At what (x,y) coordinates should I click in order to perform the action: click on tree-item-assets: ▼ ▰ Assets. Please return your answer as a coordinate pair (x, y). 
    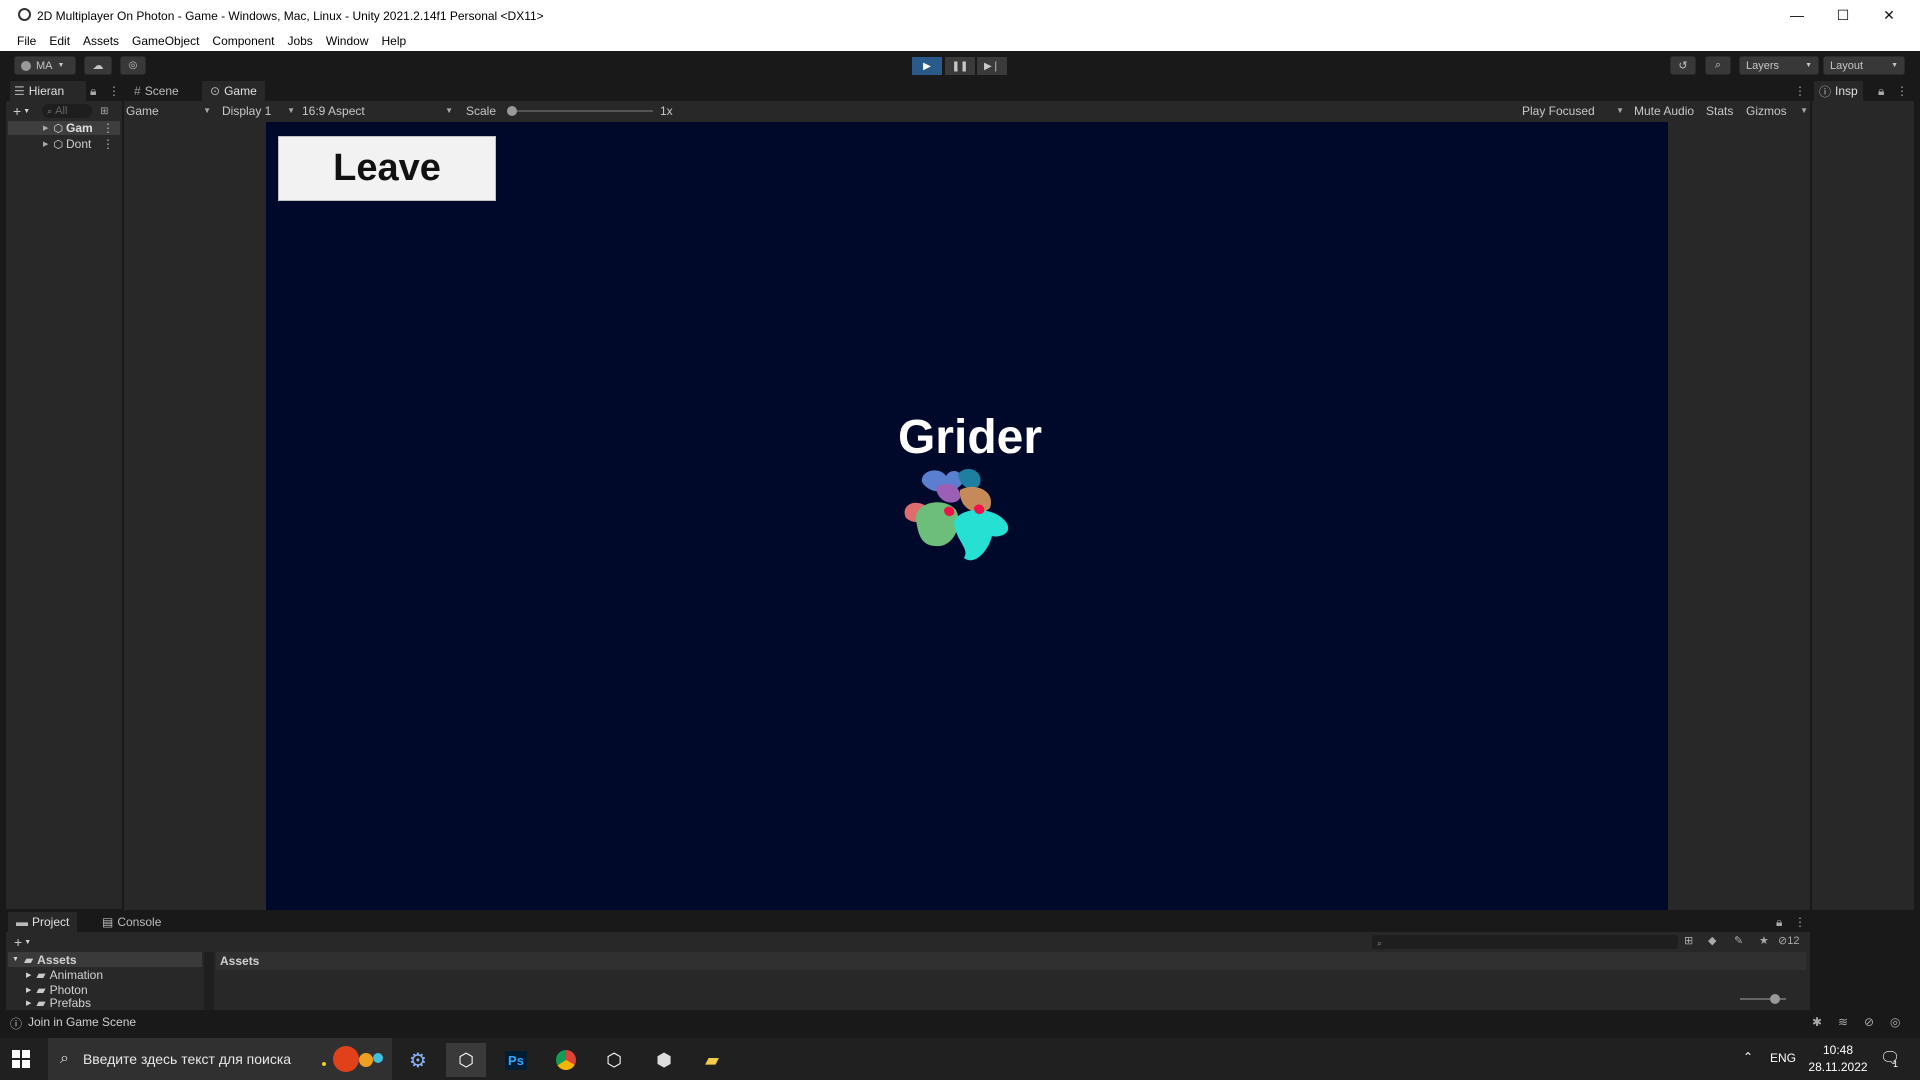
    Looking at the image, I should click on (105, 959).